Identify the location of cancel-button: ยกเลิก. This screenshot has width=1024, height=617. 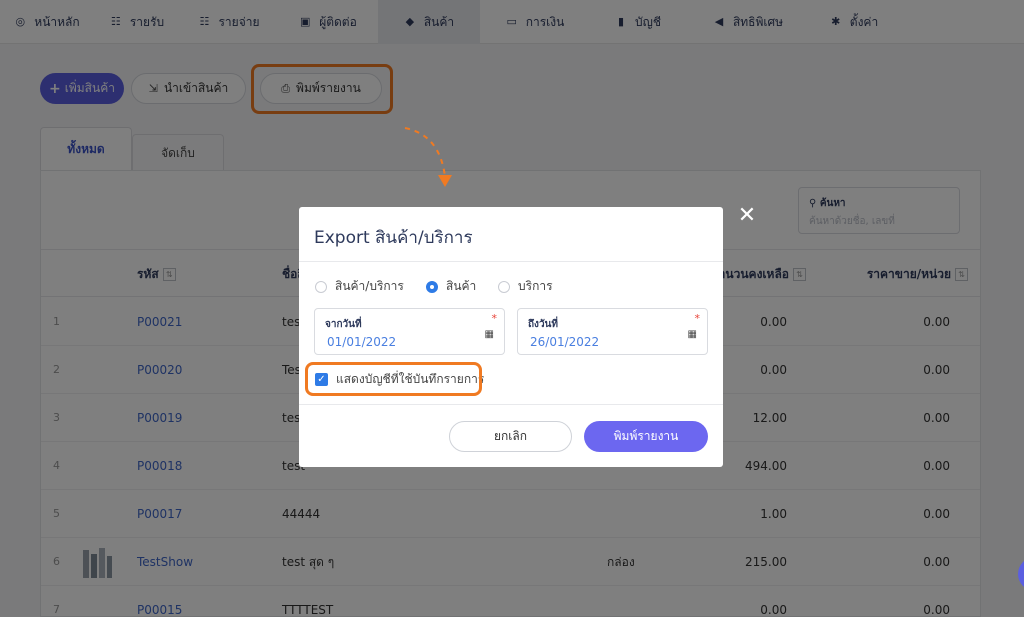
(510, 436).